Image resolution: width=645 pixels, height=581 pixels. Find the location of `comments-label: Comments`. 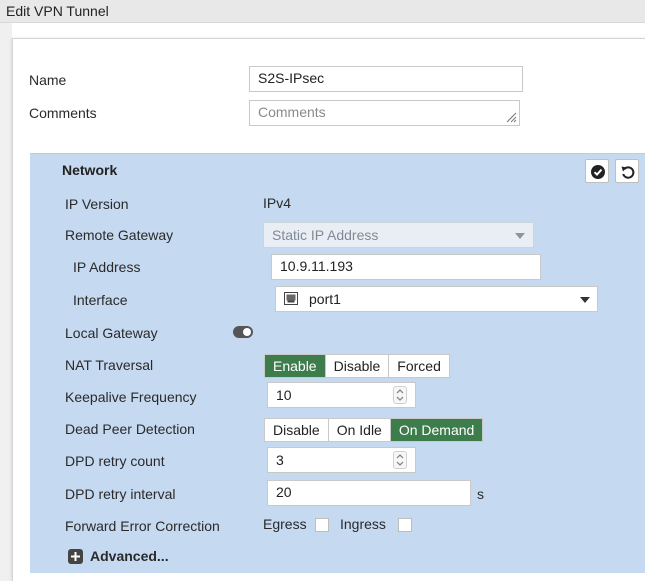

comments-label: Comments is located at coordinates (63, 113).